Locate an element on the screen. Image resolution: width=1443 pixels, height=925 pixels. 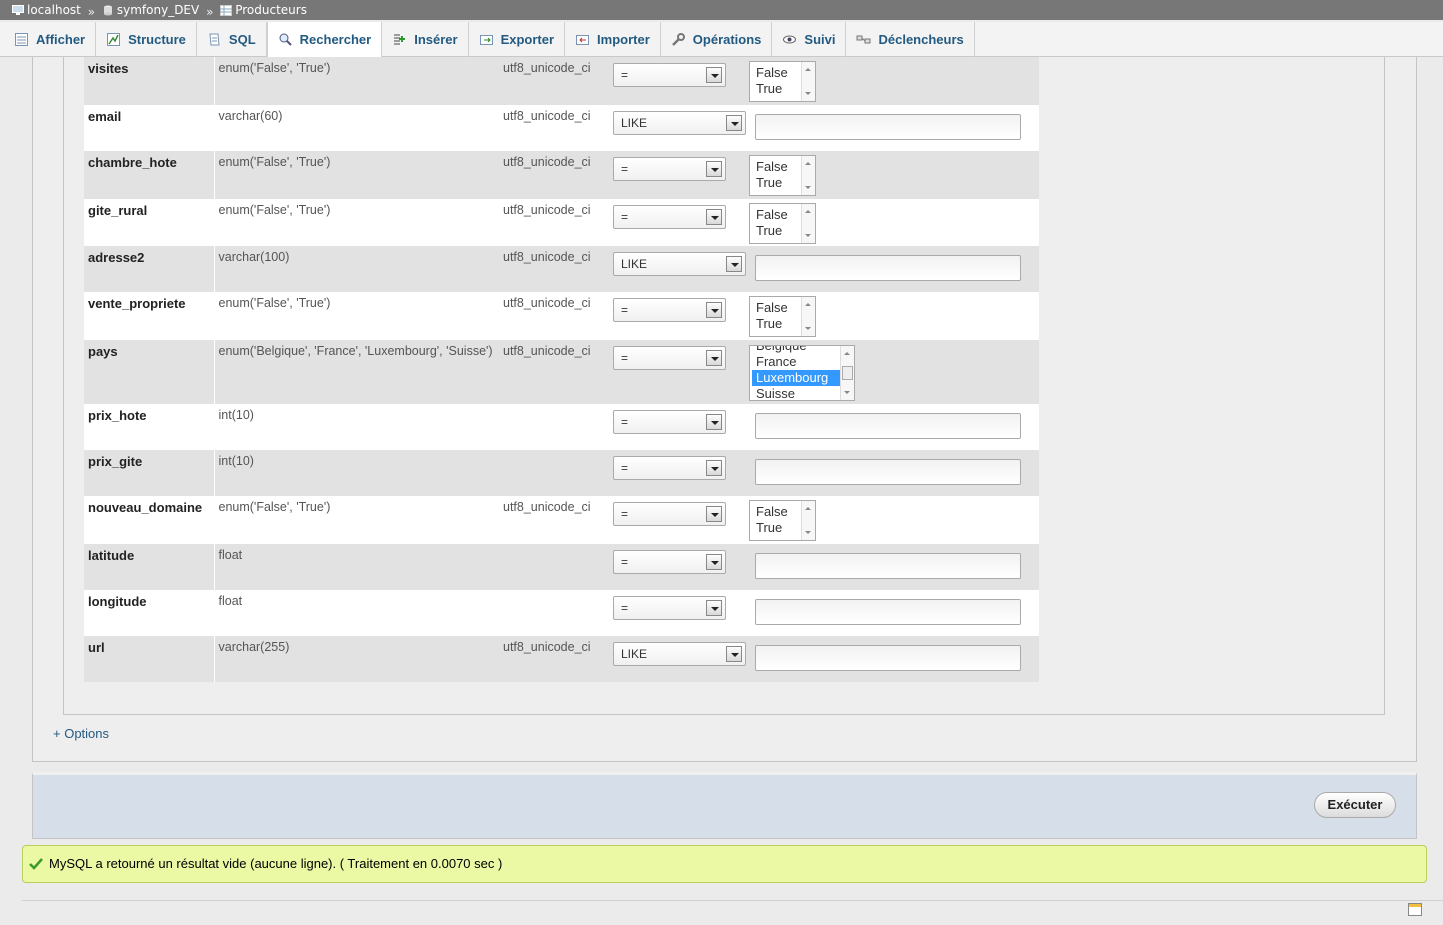
tab-rechercher: Rechercher is located at coordinates (324, 39).